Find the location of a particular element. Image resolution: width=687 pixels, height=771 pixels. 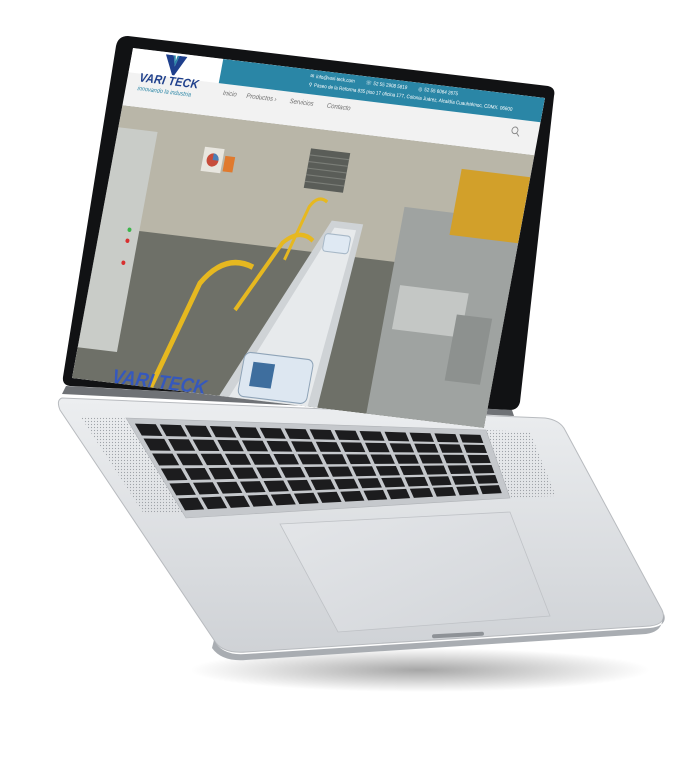

nav-servicios: Servicios is located at coordinates (301, 103).